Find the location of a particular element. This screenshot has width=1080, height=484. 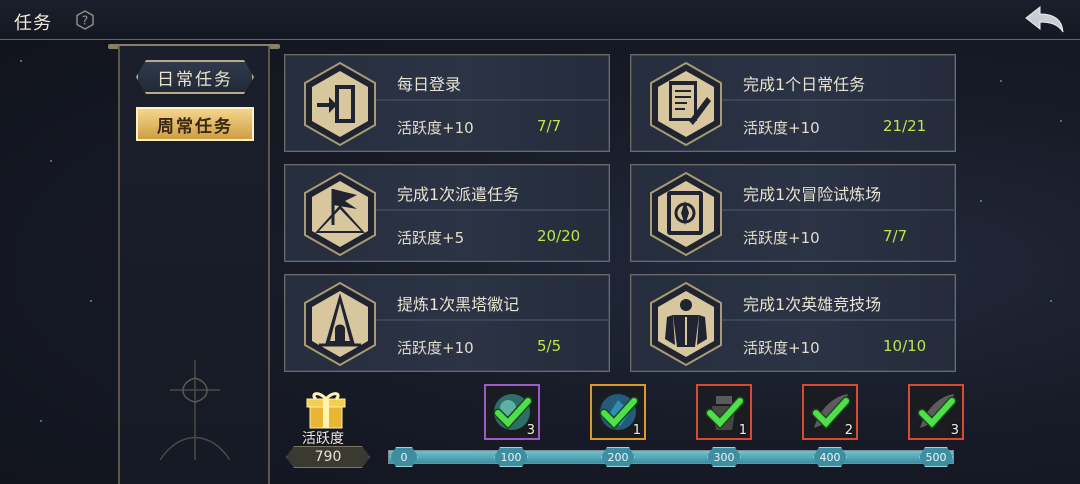

tab-daily-tasks: 日常任务 is located at coordinates (195, 77).